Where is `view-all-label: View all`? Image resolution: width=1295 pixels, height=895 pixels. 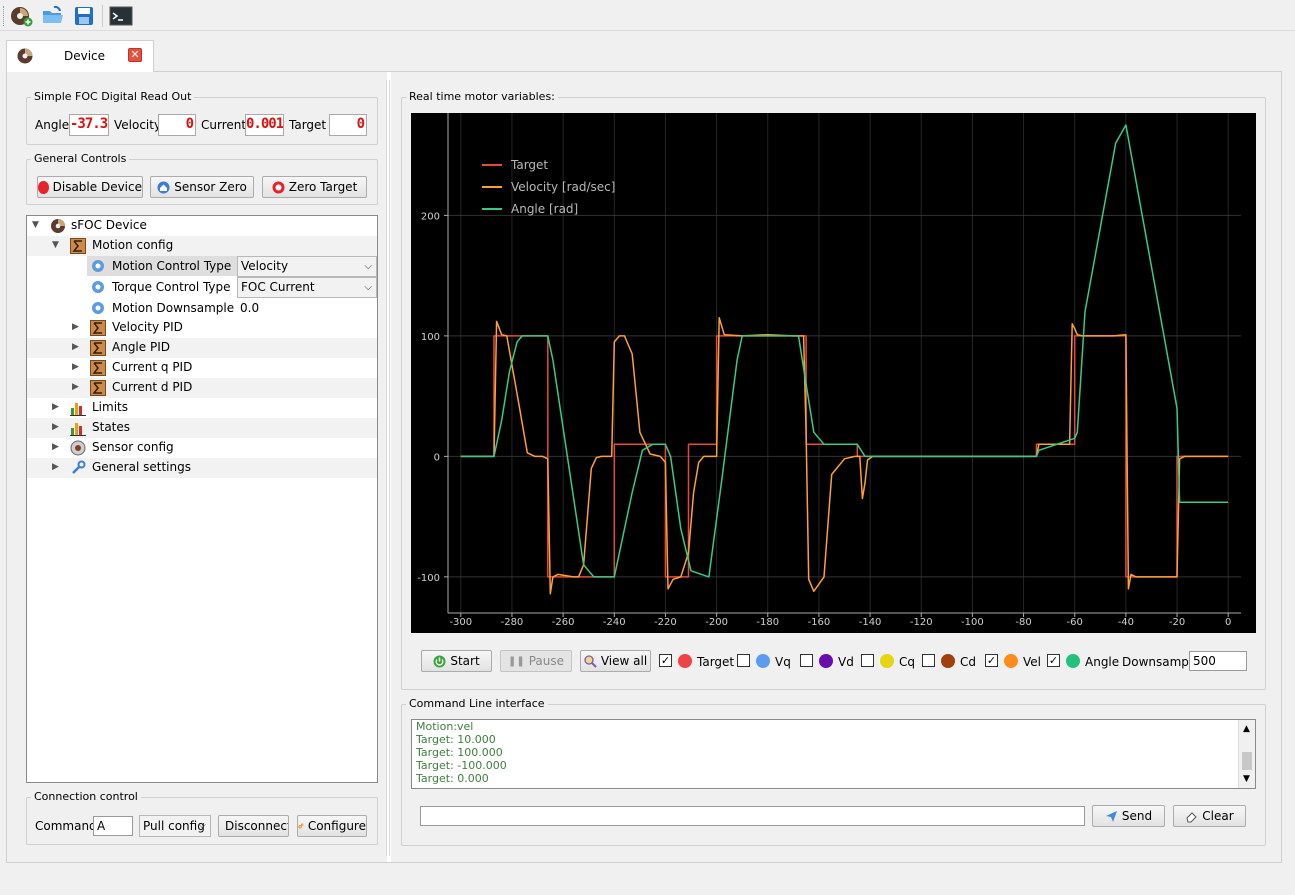 view-all-label: View all is located at coordinates (624, 661).